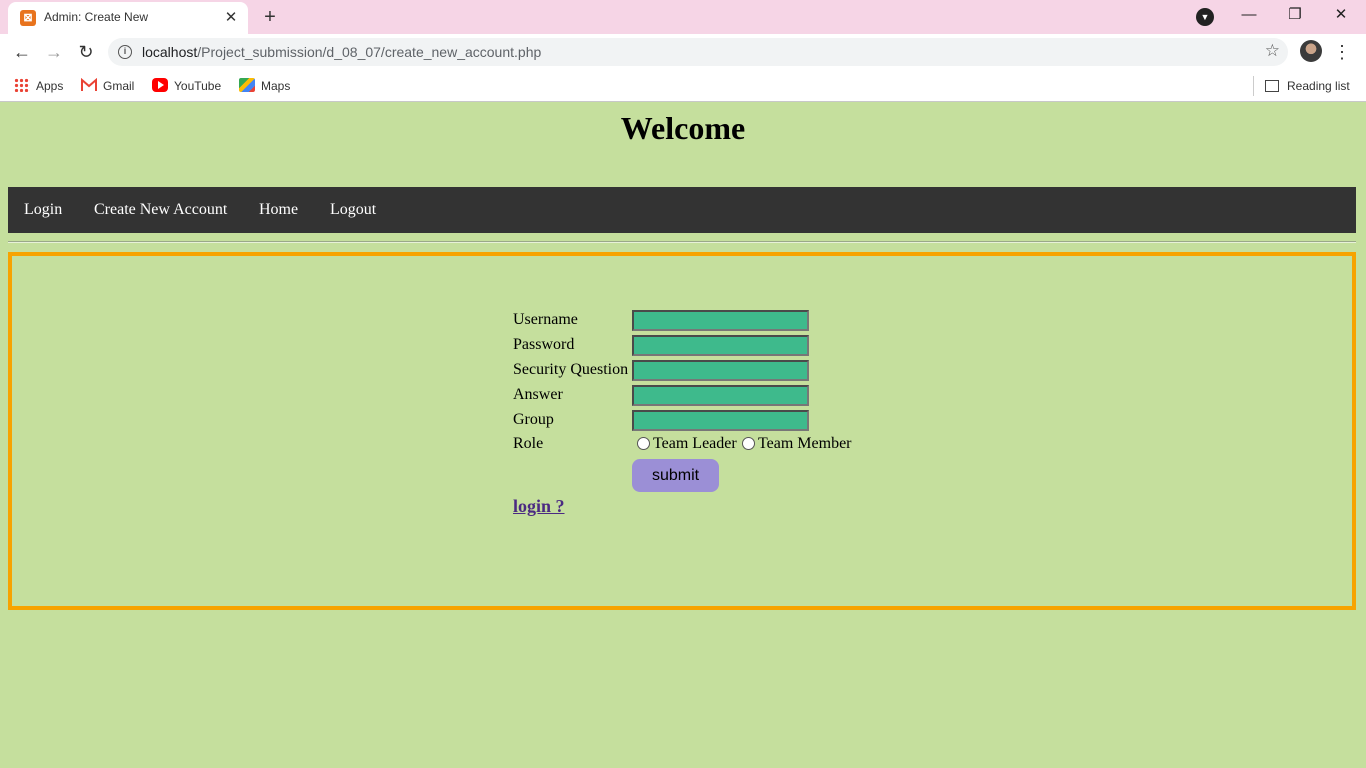 This screenshot has width=1366, height=768. I want to click on restore-icon: ❐, so click(1295, 16).